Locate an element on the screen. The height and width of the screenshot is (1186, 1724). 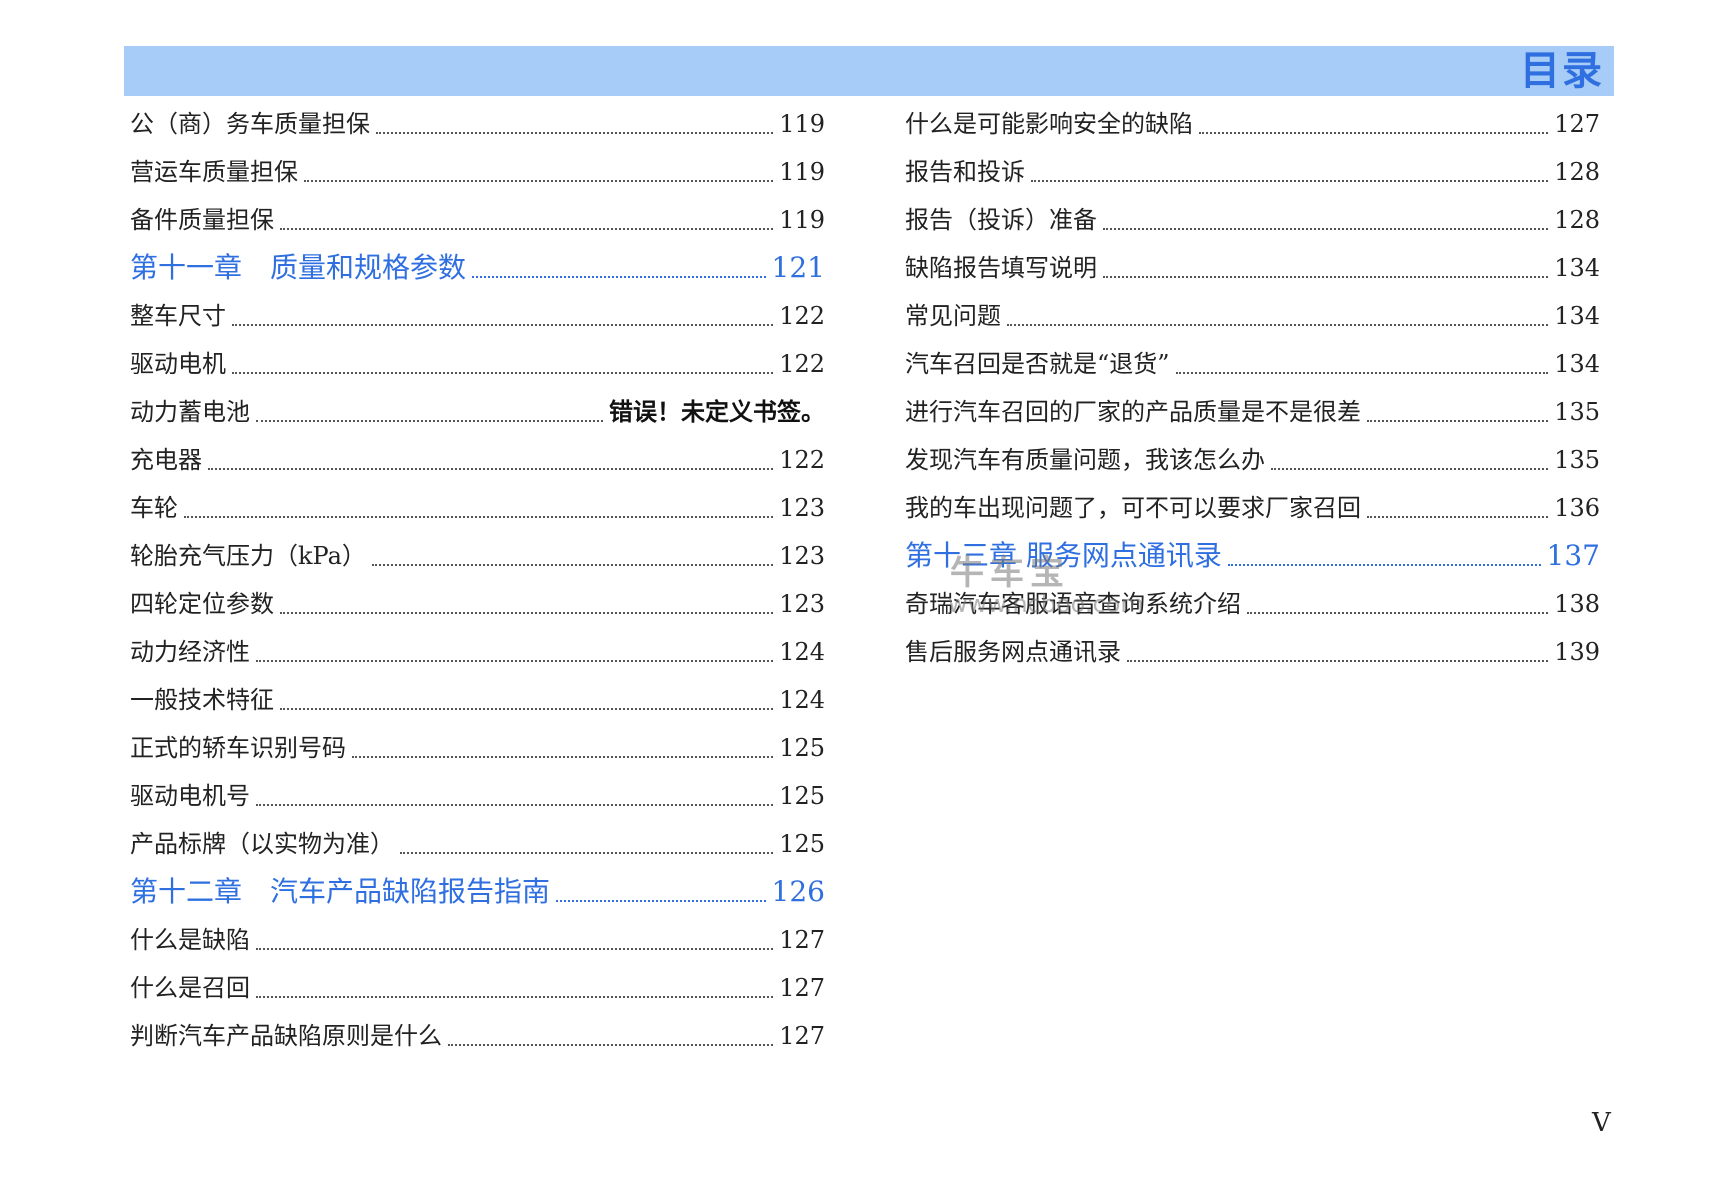
toc-entry: 动力蓄电池 错误！未定义书签。 is located at coordinates (477, 412).